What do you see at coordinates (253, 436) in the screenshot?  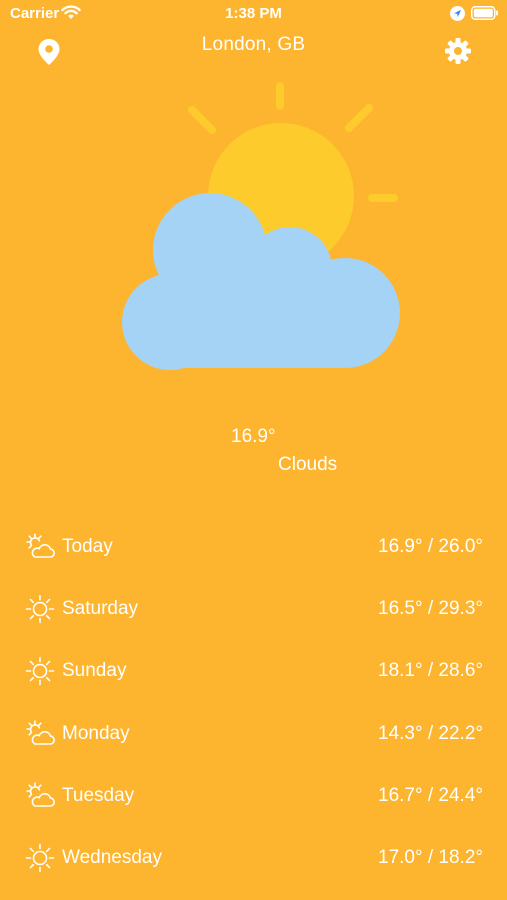 I see `current-temperature: 16.9°` at bounding box center [253, 436].